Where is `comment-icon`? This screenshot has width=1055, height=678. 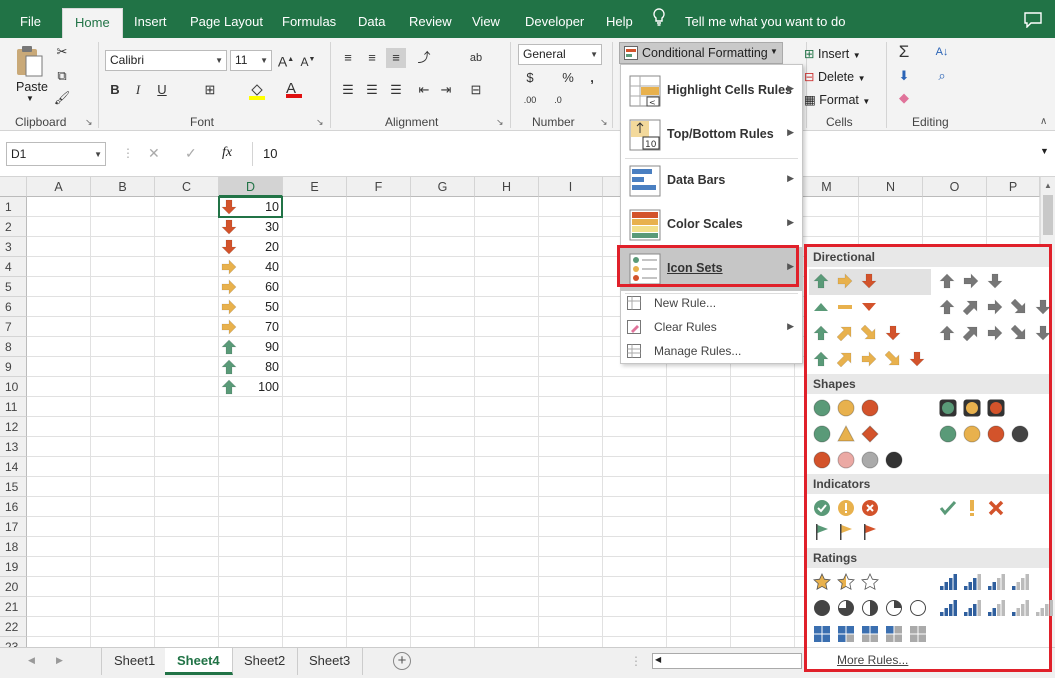
comment-icon is located at coordinates (1033, 21).